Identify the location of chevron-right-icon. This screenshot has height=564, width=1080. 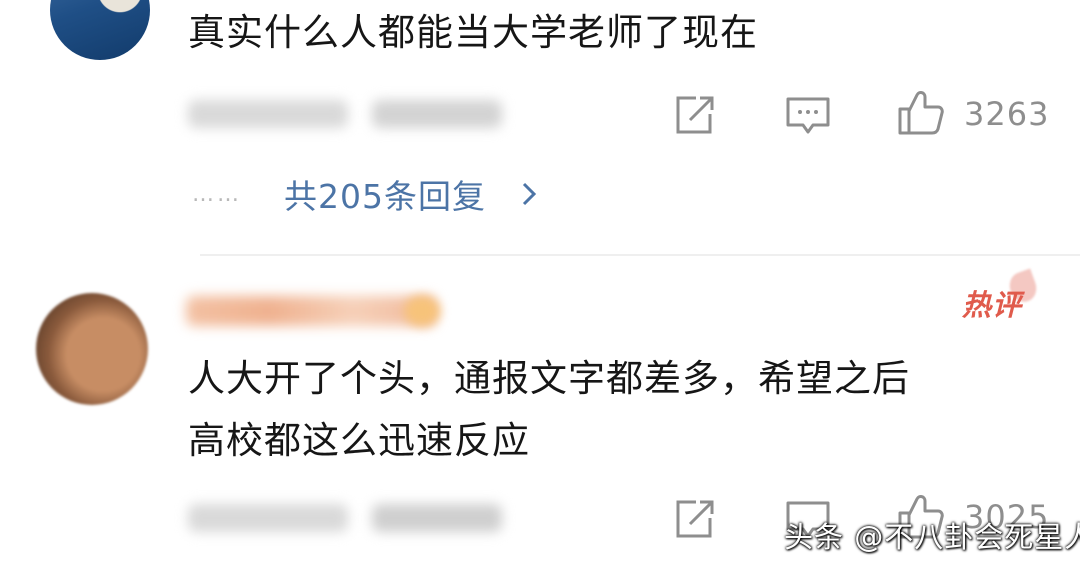
(529, 194).